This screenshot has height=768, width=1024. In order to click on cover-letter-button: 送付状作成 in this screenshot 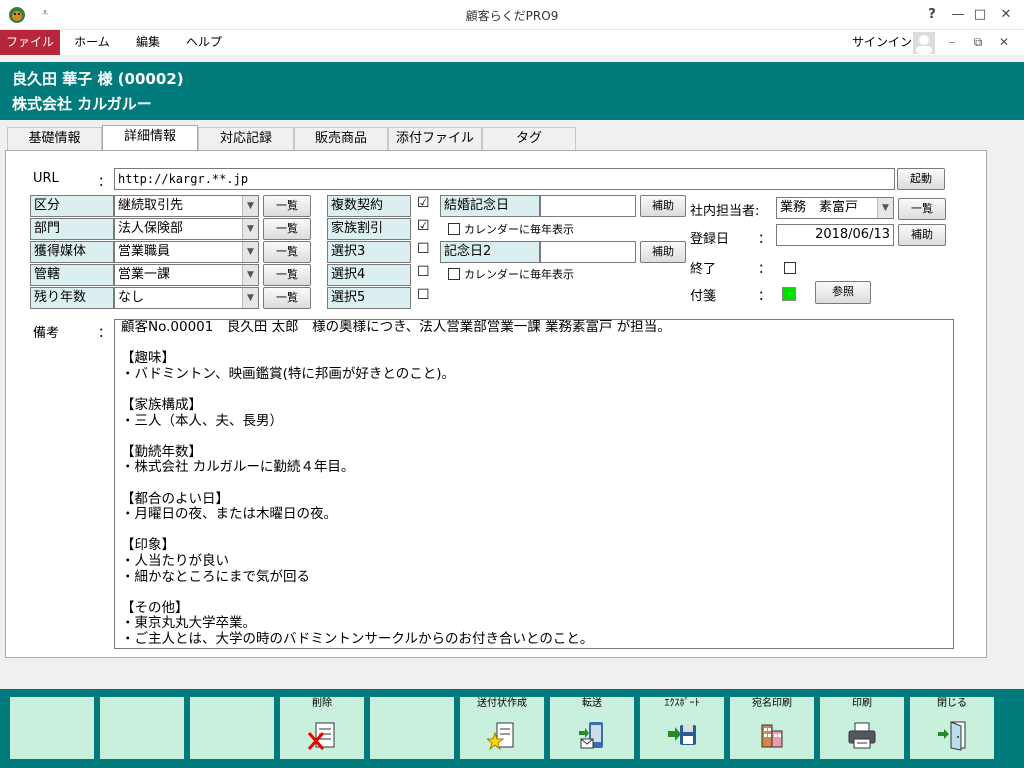, I will do `click(502, 728)`.